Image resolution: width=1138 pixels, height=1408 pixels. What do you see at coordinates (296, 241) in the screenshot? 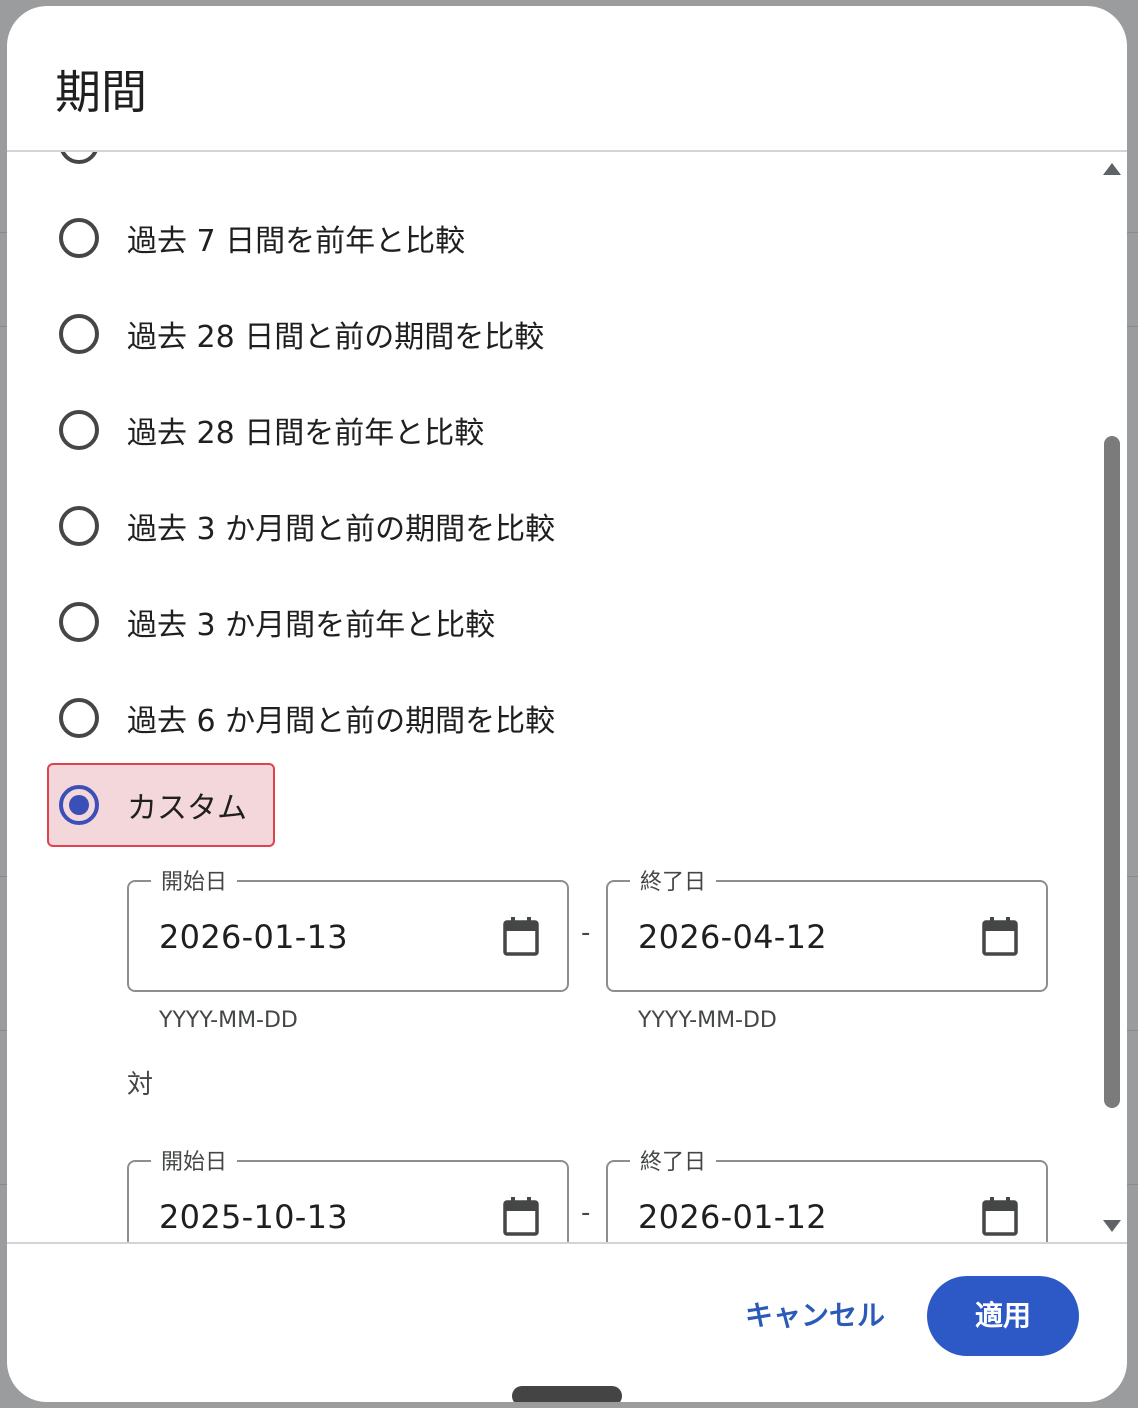
I see `option-label: 過去 7 日間を前年と比較` at bounding box center [296, 241].